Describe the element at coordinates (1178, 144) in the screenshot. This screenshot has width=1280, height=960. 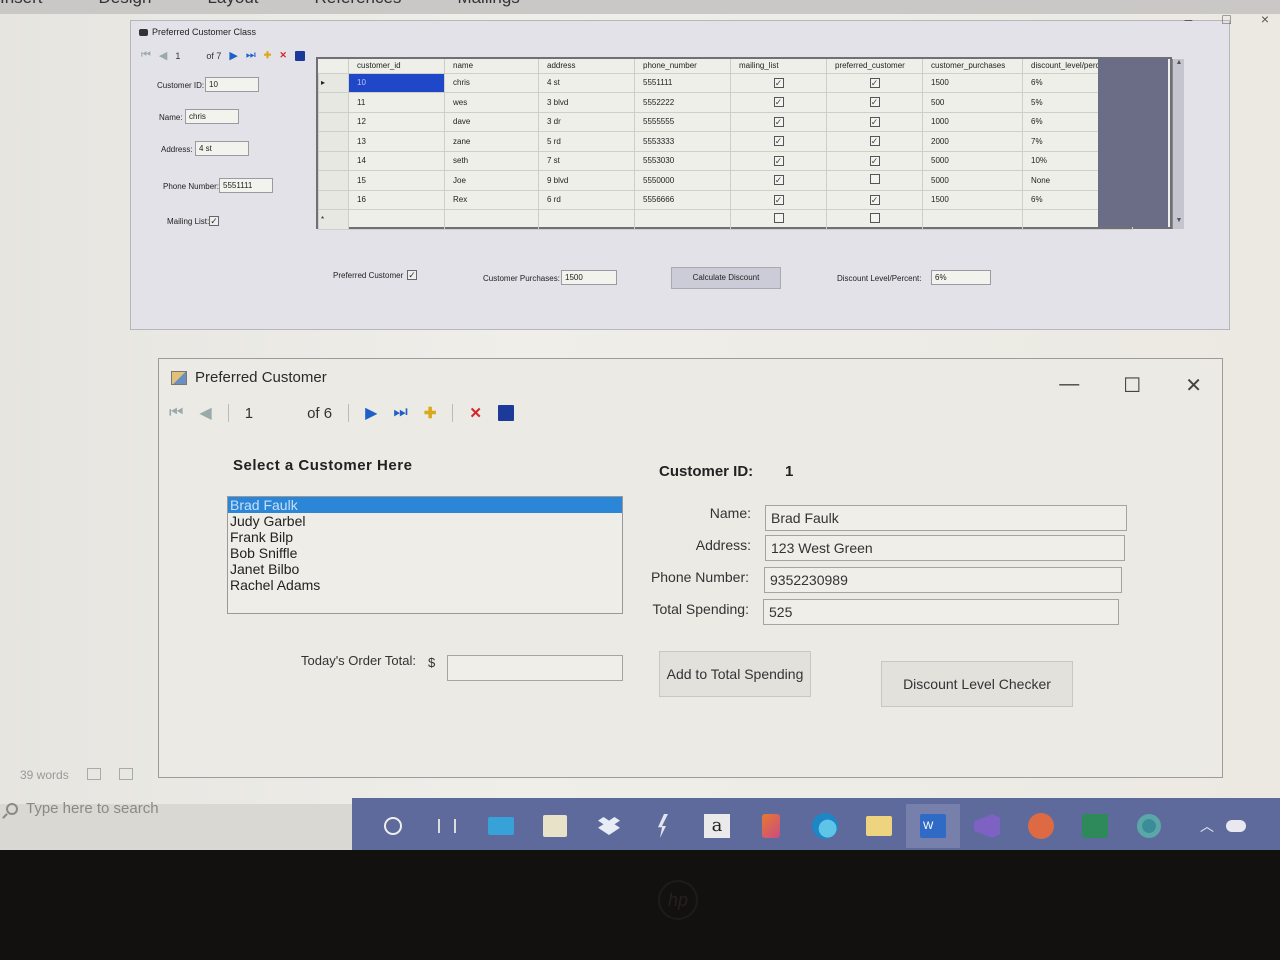
I see `grid-vertical-scrollbar: ▲ ▼` at that location.